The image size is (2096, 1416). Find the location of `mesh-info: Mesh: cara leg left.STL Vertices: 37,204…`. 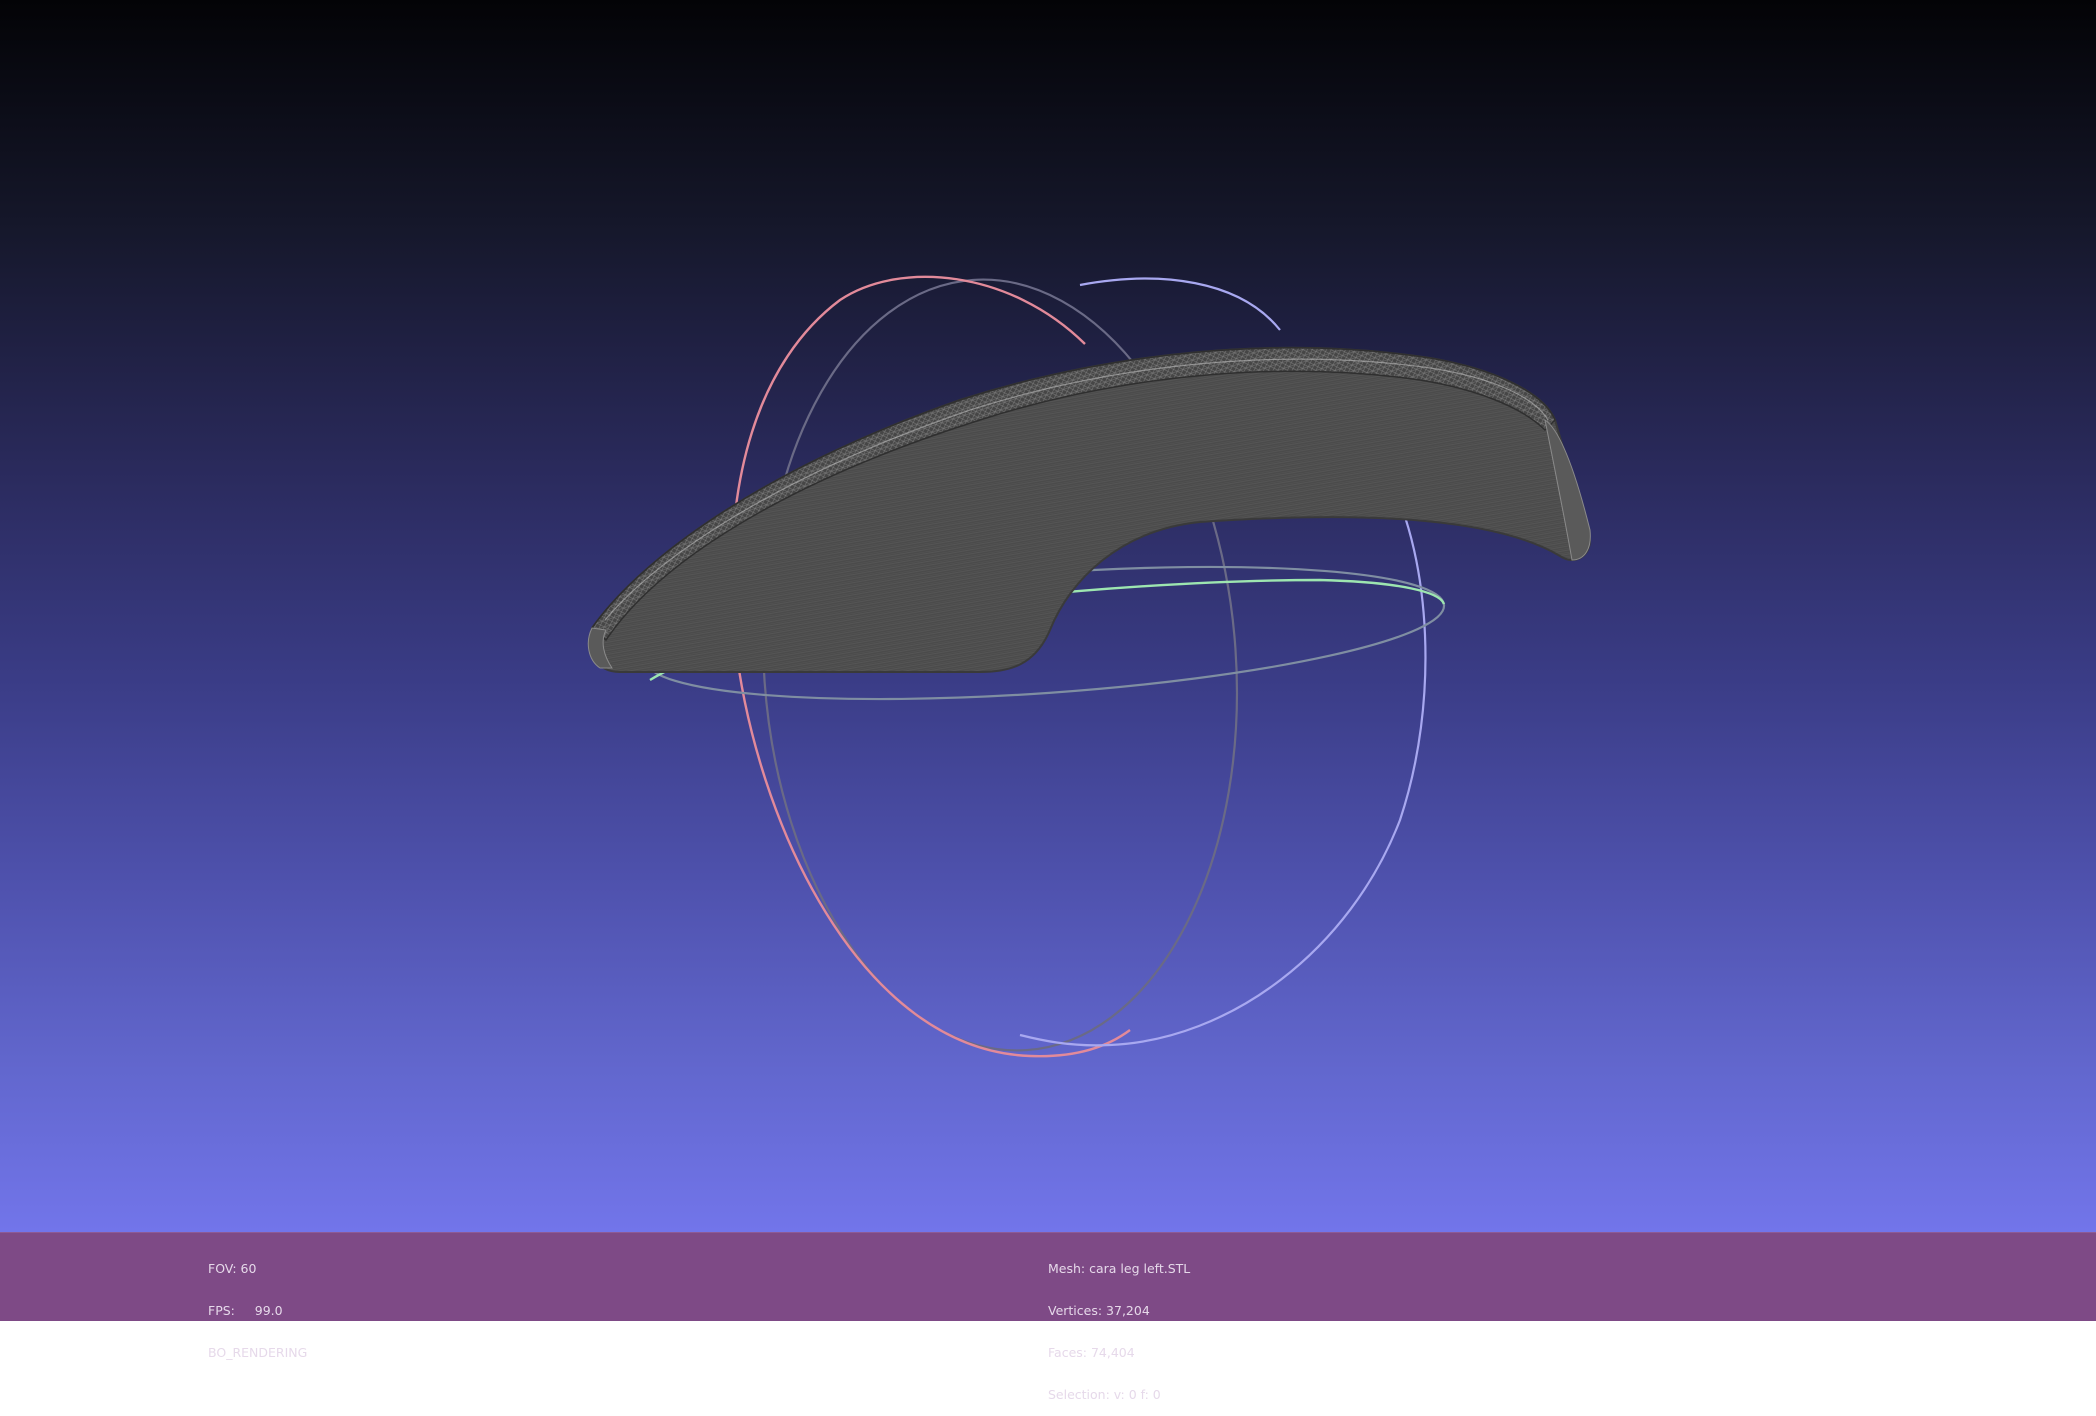

mesh-info: Mesh: cara leg left.STL Vertices: 37,204… is located at coordinates (1119, 1325).